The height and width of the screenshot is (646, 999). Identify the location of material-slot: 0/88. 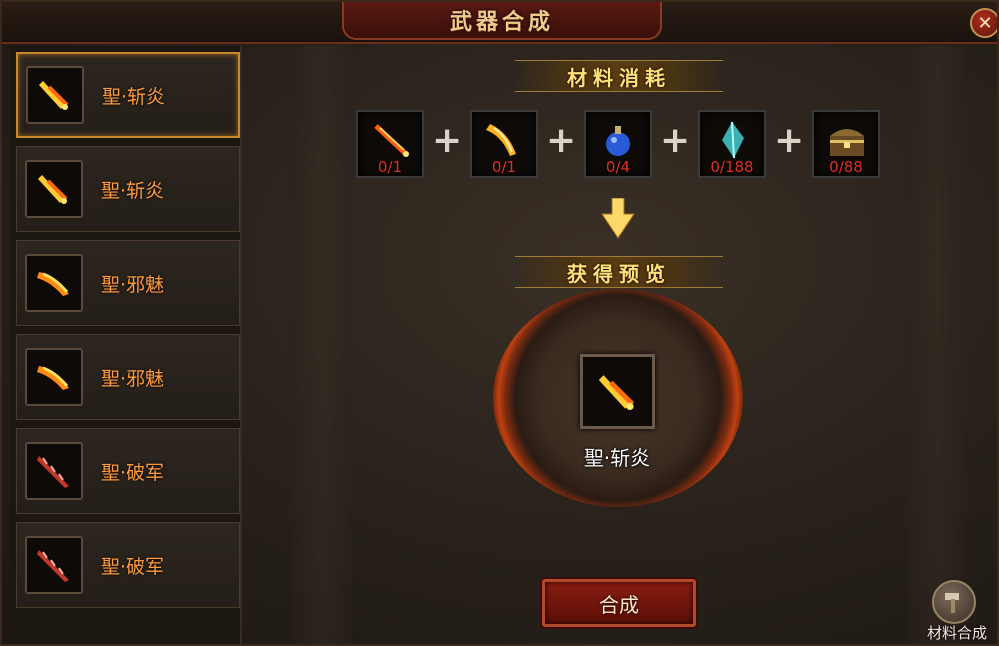
(846, 144).